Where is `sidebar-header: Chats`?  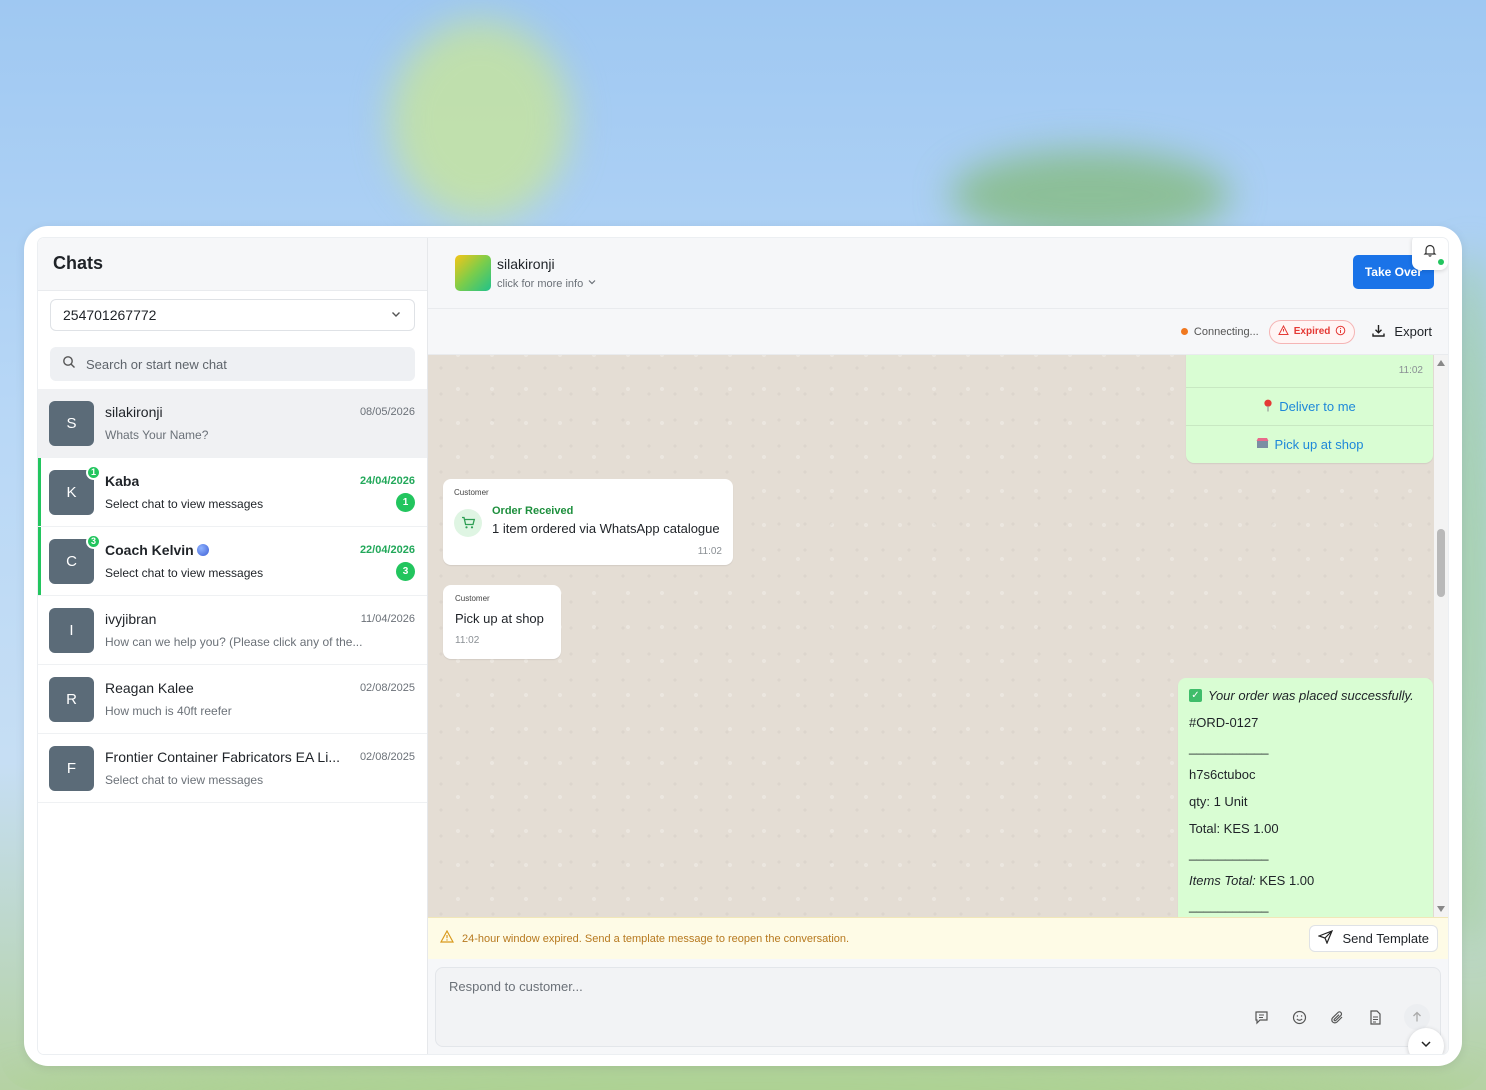
sidebar-header: Chats is located at coordinates (232, 264).